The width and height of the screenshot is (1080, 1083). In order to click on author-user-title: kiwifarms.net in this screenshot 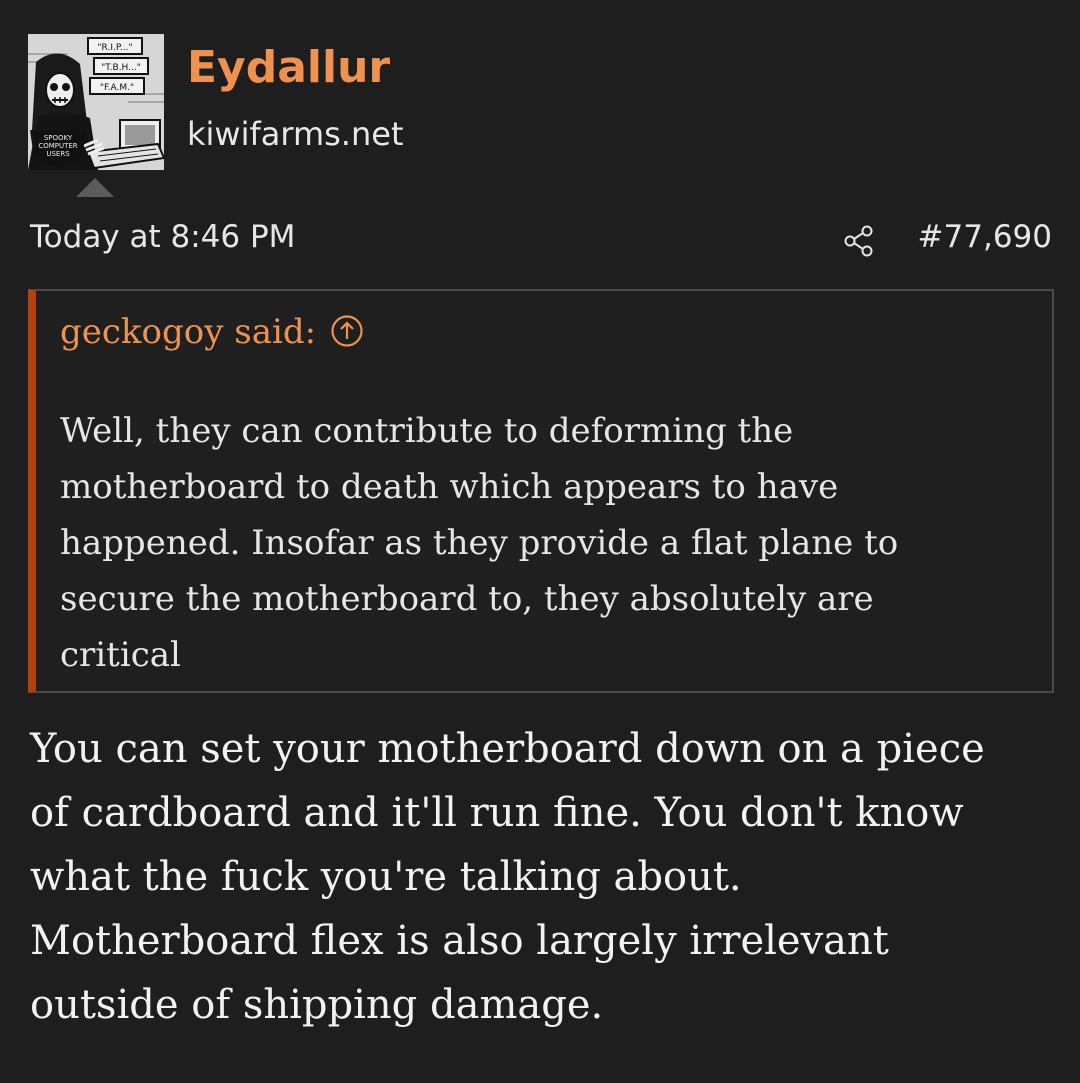, I will do `click(295, 134)`.